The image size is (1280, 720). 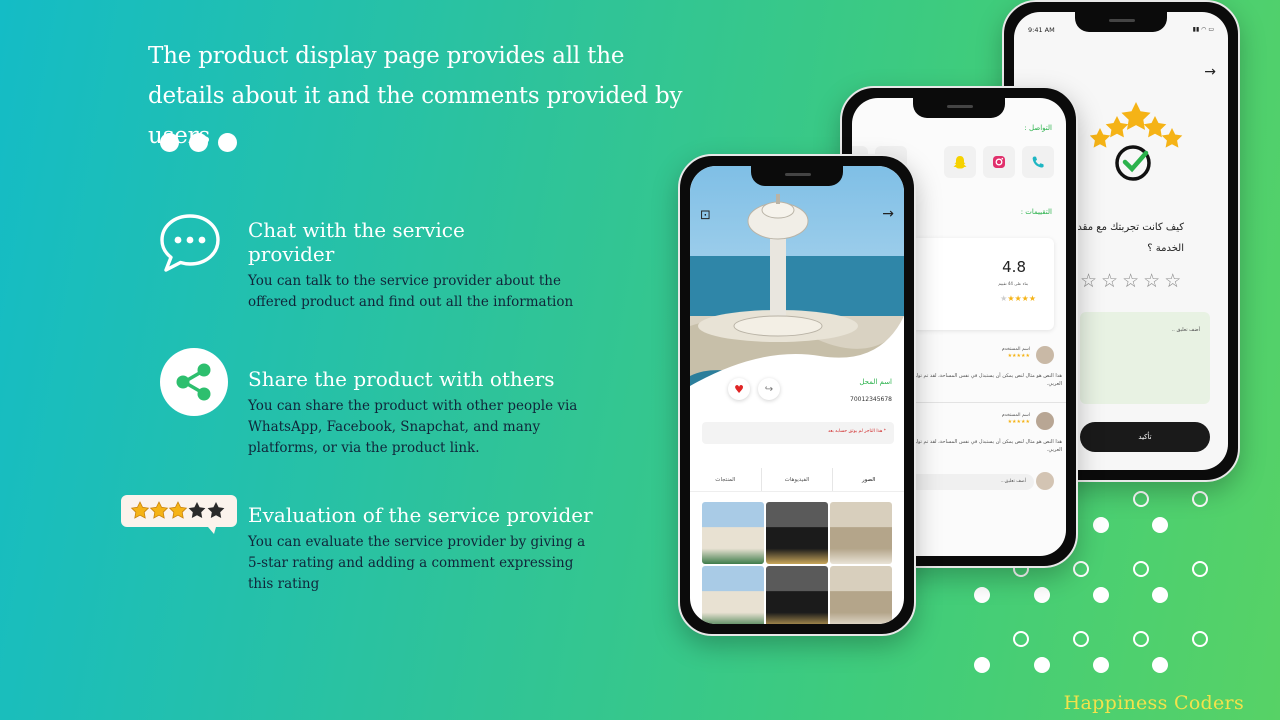 I want to click on notice-box: * هذا التاجر لم يوثق حسابه بعد, so click(x=798, y=433).